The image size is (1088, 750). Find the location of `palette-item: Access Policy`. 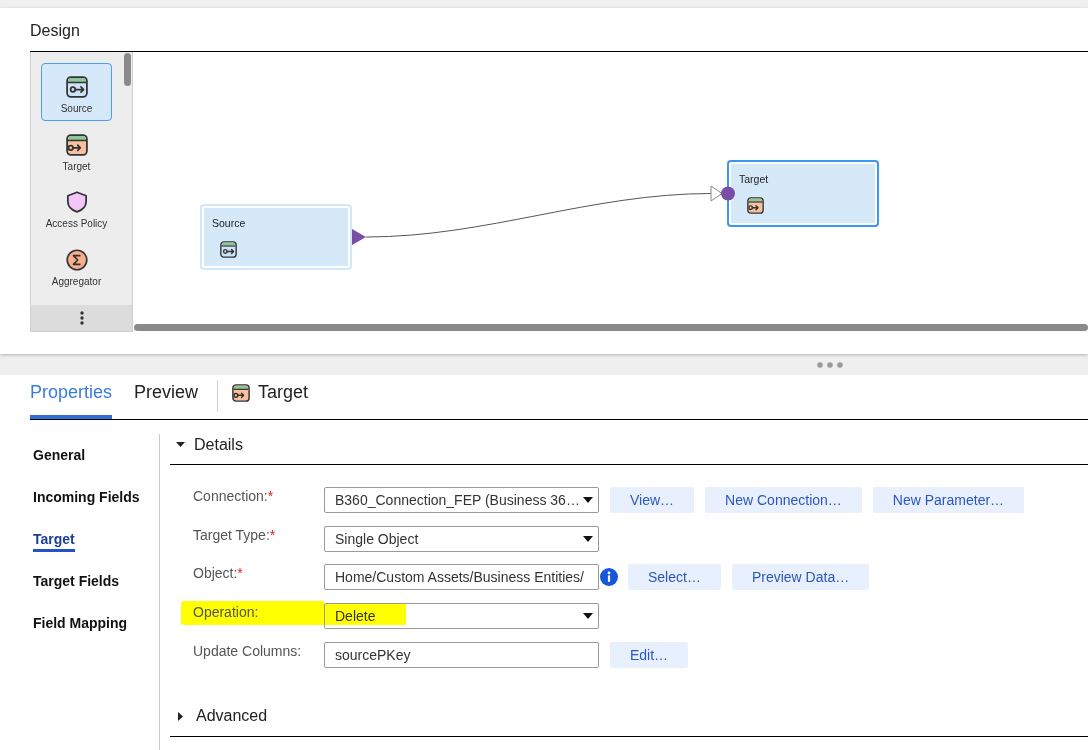

palette-item: Access Policy is located at coordinates (76, 207).